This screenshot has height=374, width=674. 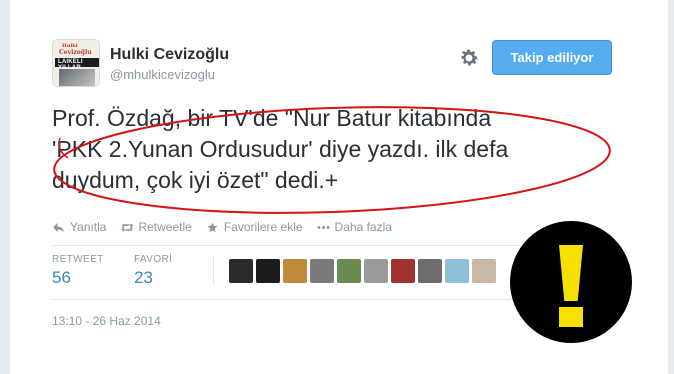 I want to click on favoriters-list, so click(x=362, y=271).